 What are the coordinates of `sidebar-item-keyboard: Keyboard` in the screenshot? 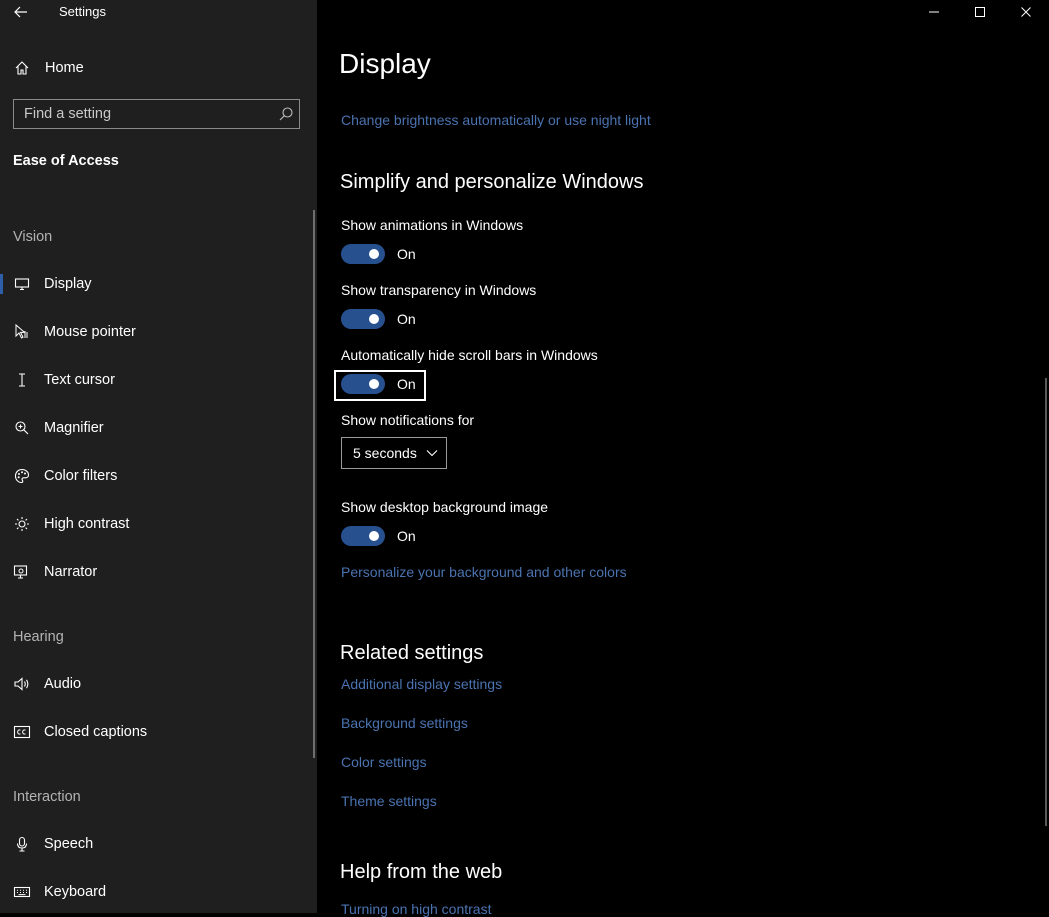 It's located at (156, 892).